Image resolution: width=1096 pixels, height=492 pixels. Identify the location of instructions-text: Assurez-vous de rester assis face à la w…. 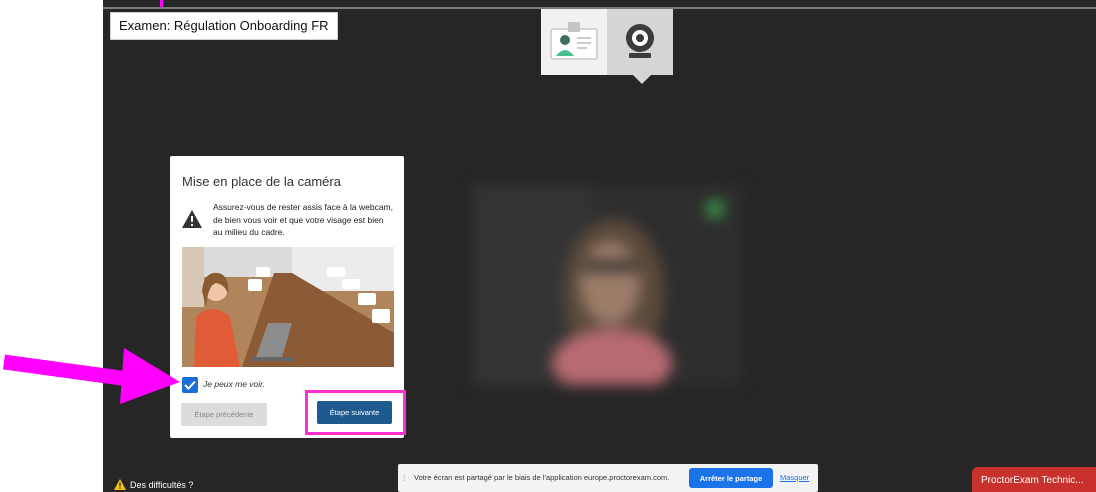
(303, 219).